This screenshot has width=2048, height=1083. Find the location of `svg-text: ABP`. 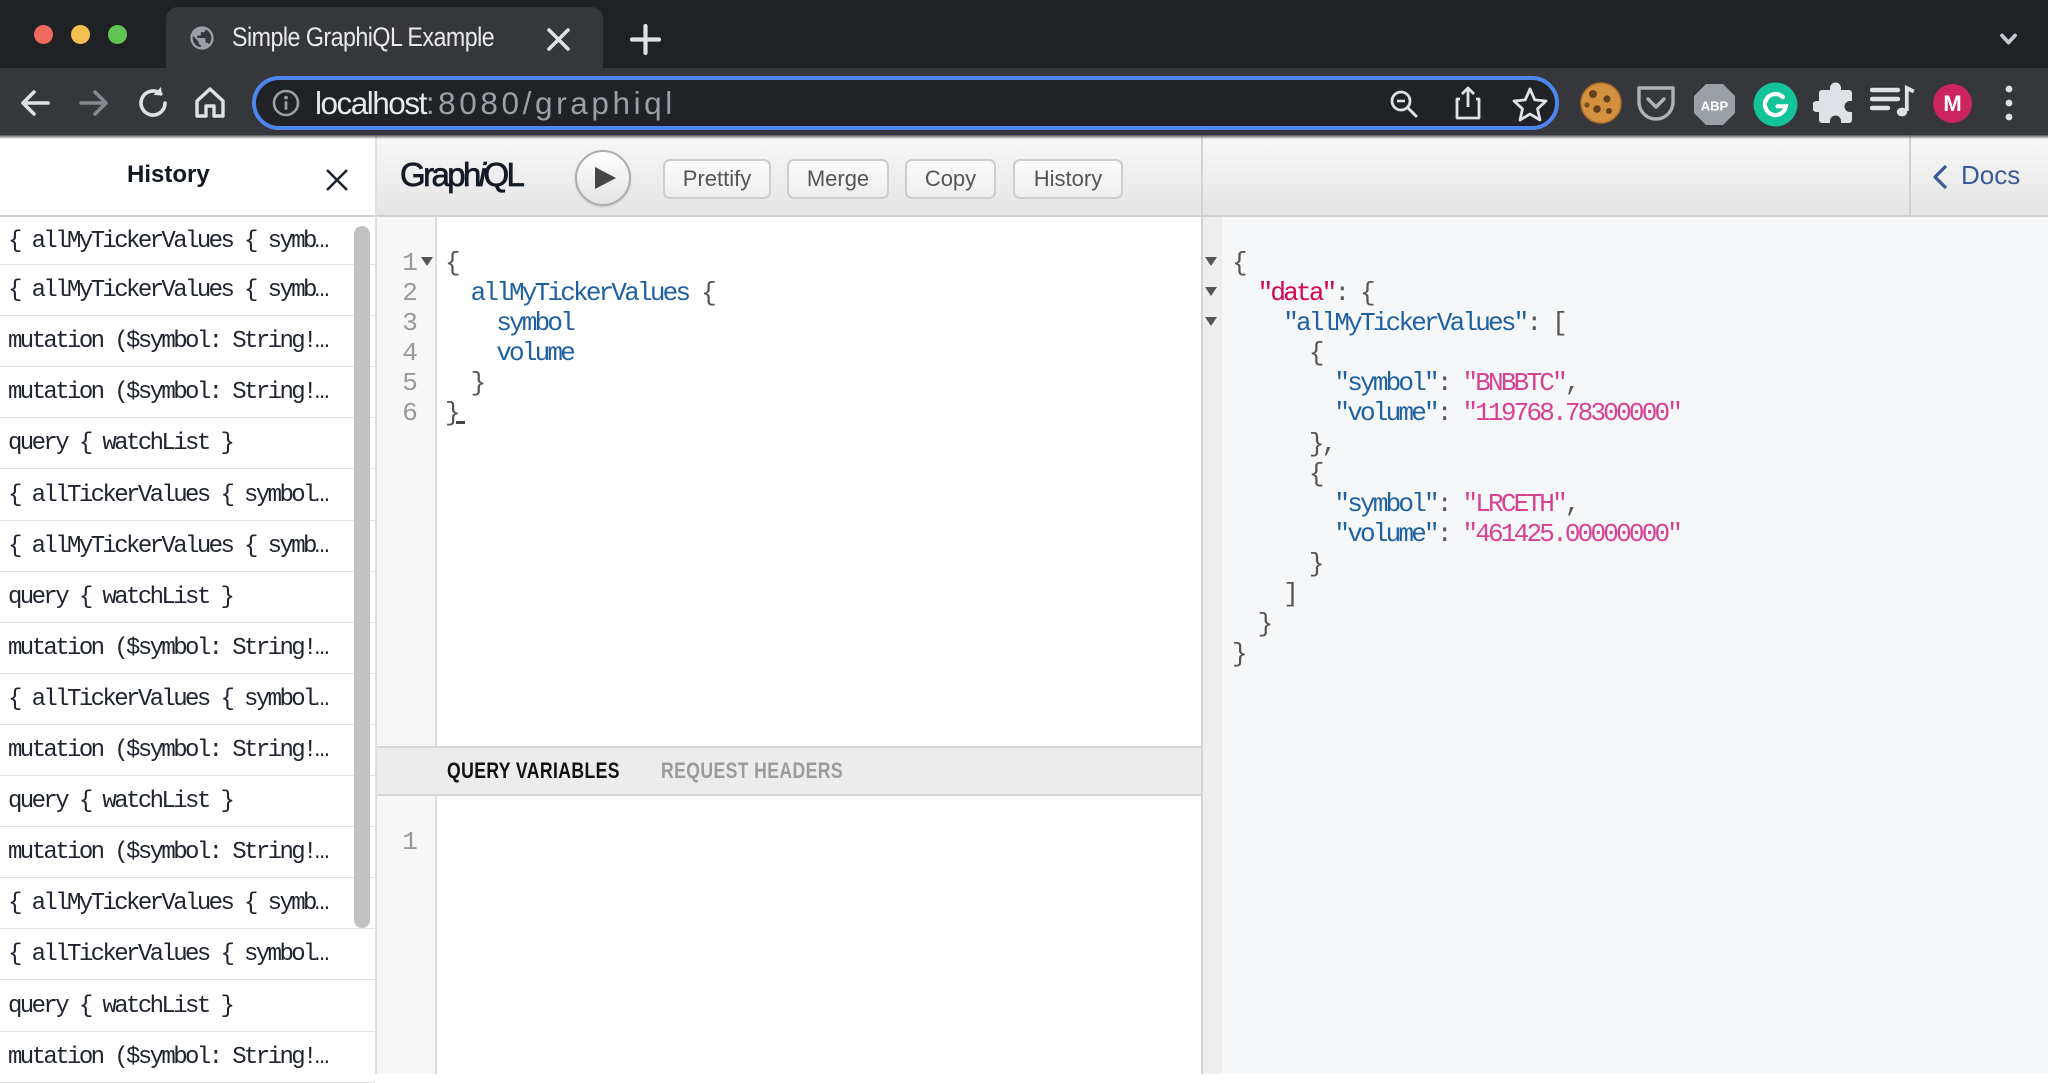

svg-text: ABP is located at coordinates (1715, 106).